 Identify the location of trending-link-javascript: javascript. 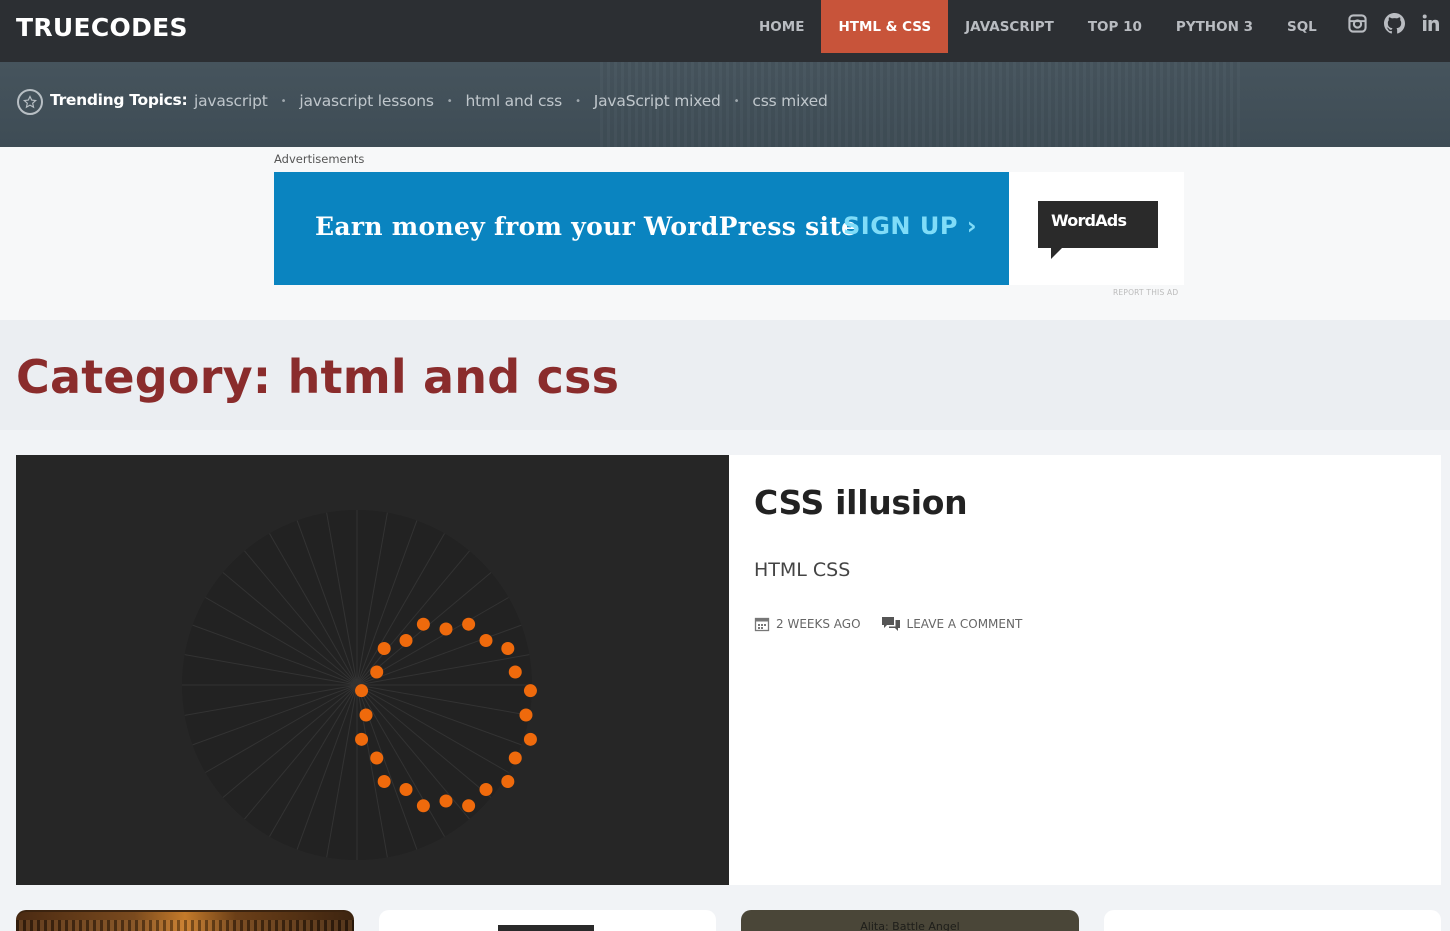
(231, 101).